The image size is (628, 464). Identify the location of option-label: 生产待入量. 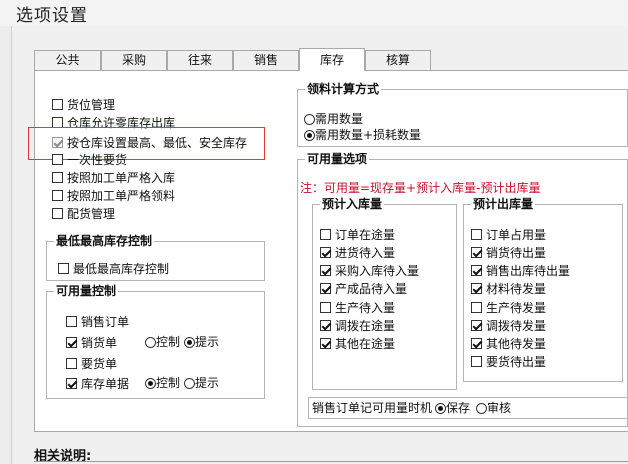
(365, 307).